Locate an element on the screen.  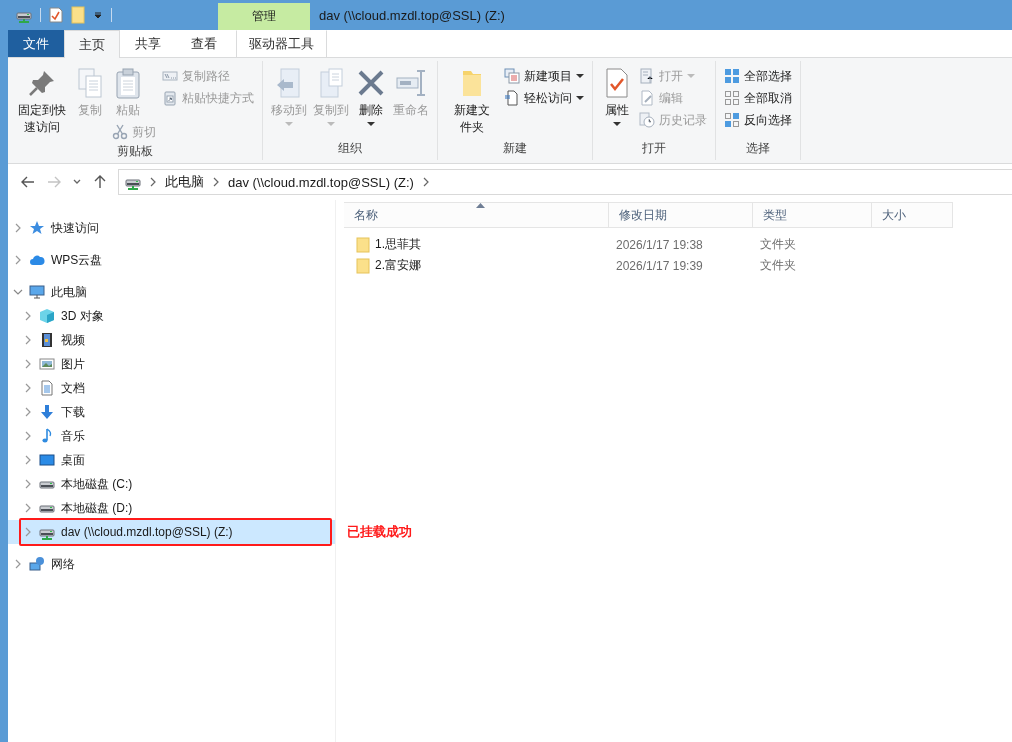
ribbon-button: 新建文件夹 is located at coordinates (472, 101).